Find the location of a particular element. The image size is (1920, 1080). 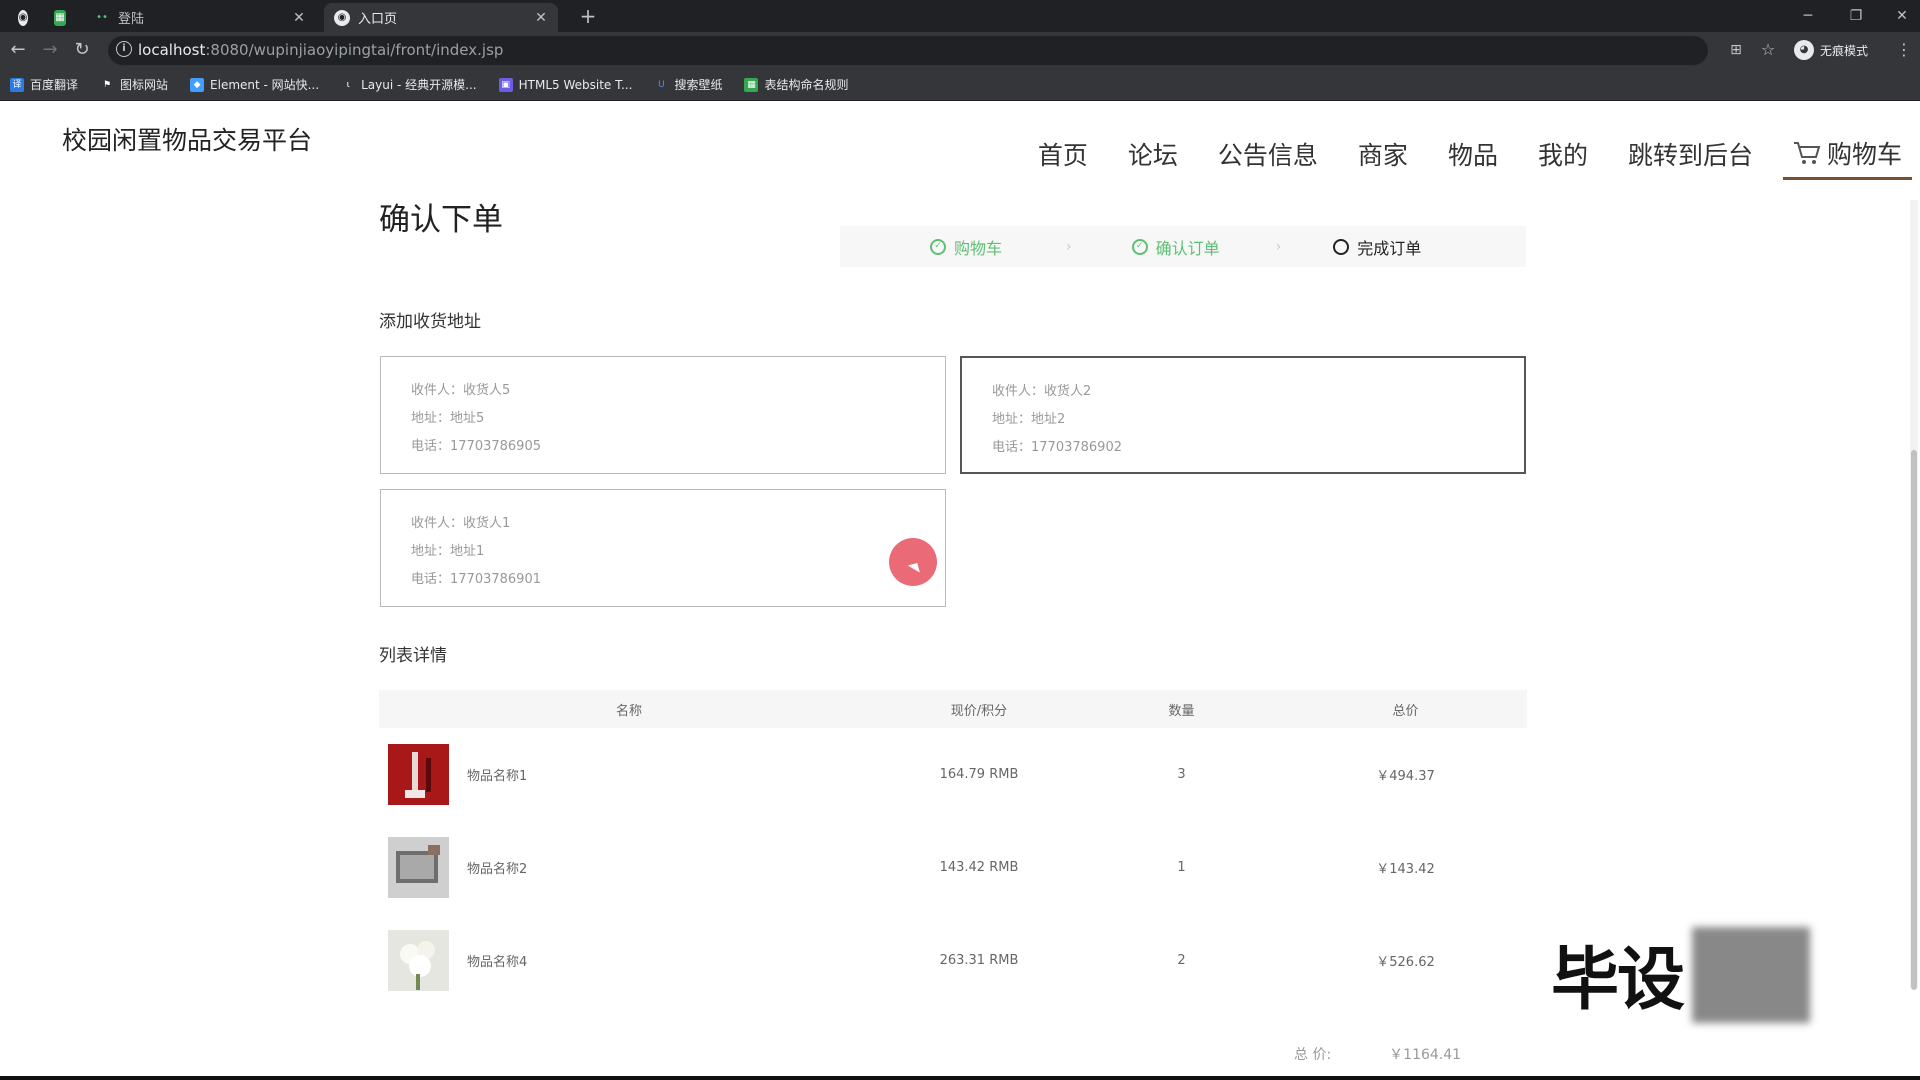

site-title: 校园闲置物品交易平台 is located at coordinates (187, 140).